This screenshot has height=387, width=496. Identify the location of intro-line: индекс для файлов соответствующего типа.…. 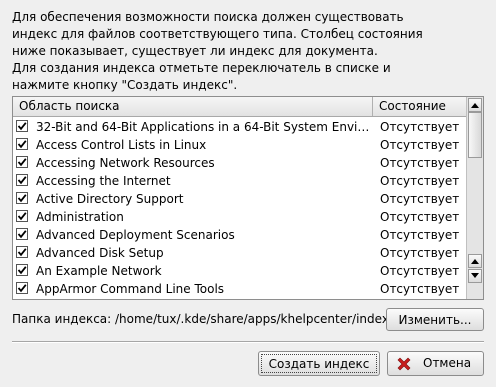
(217, 34).